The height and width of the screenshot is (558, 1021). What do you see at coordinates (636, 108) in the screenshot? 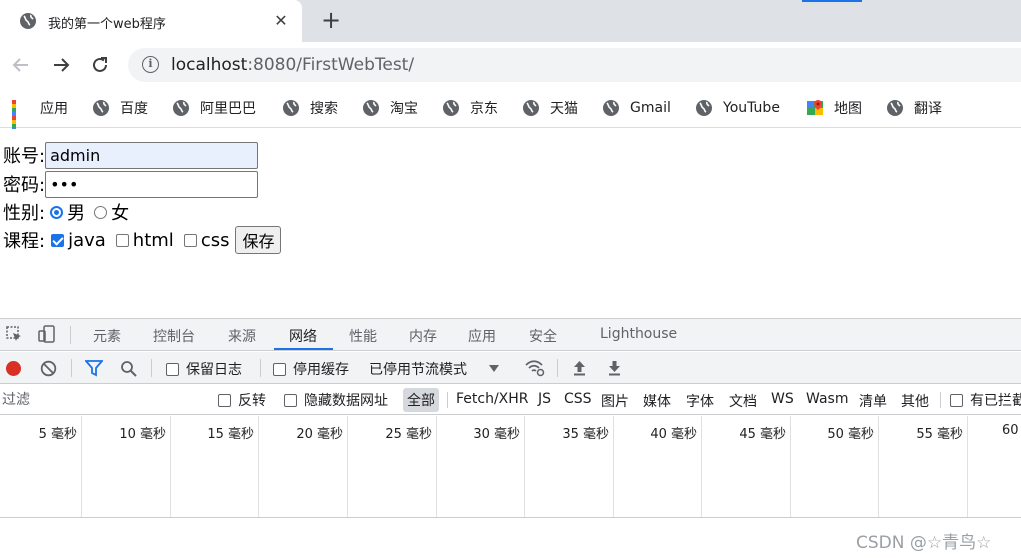
I see `bookmark-gmail: Gmail` at bounding box center [636, 108].